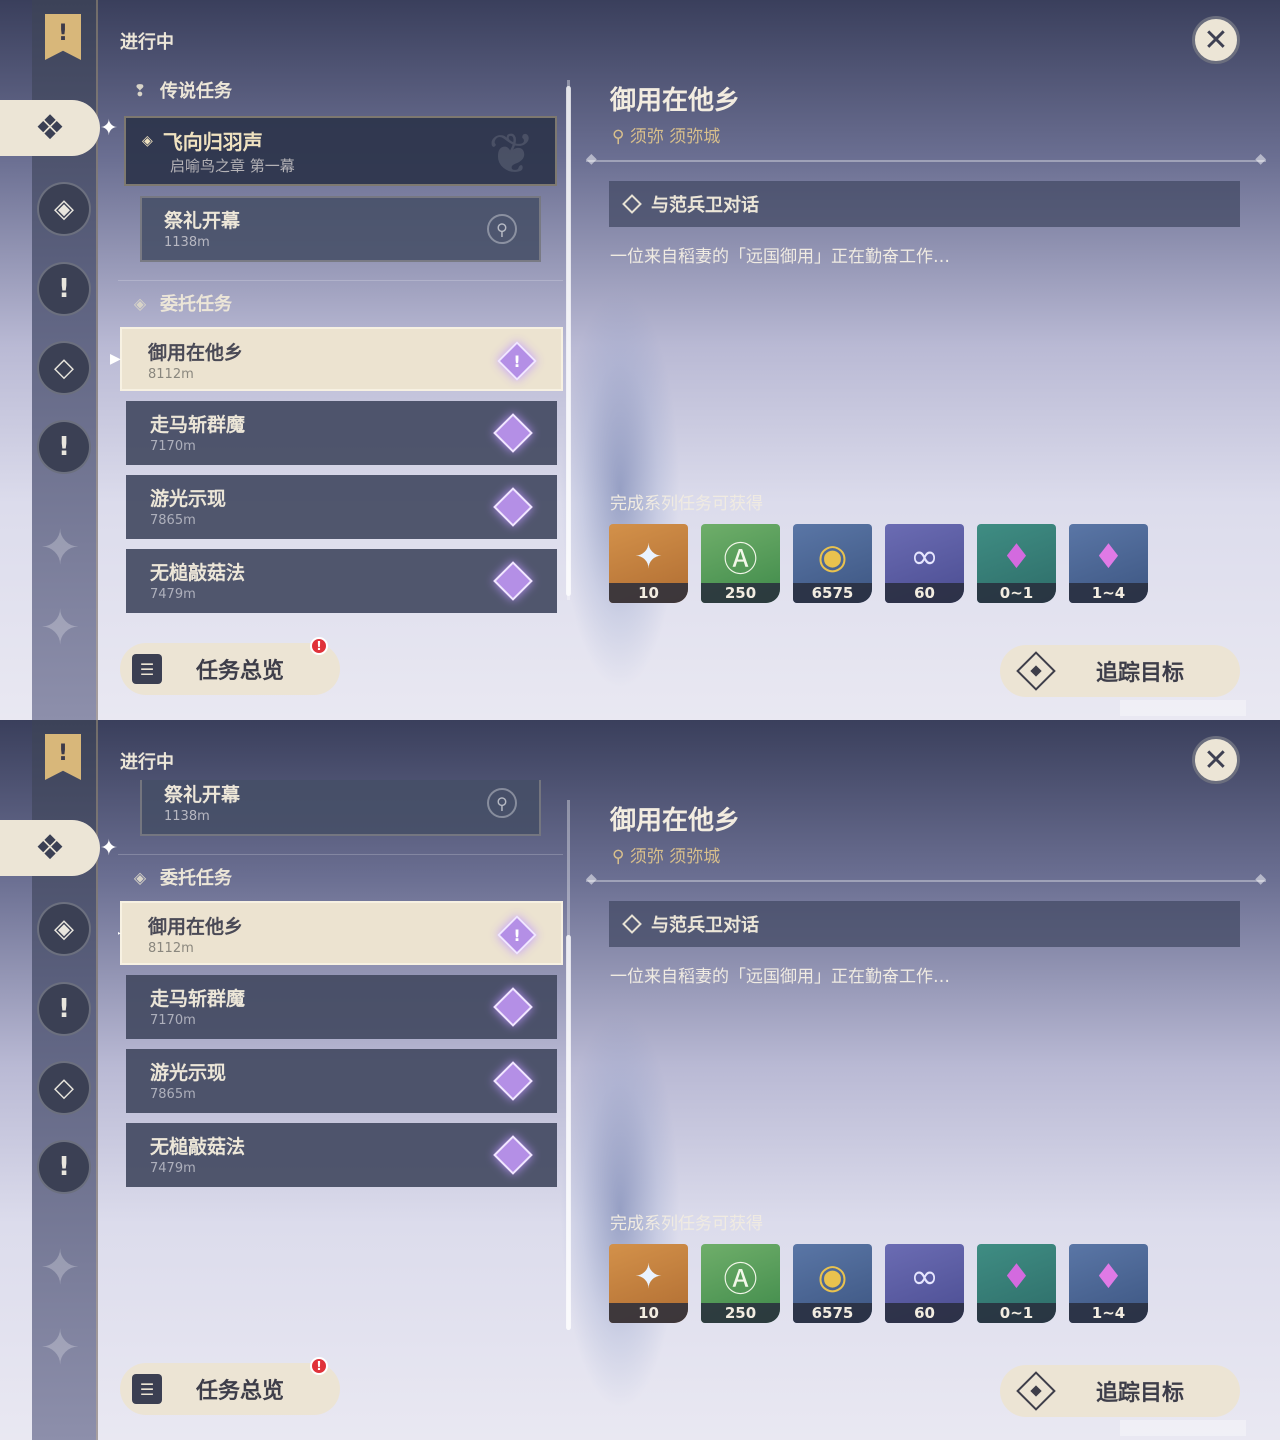 Image resolution: width=1280 pixels, height=1440 pixels. What do you see at coordinates (340, 151) in the screenshot?
I see `legend-quest-card: ◈ 飞向归羽声 启喻鸟之章 第一幕 ❦` at bounding box center [340, 151].